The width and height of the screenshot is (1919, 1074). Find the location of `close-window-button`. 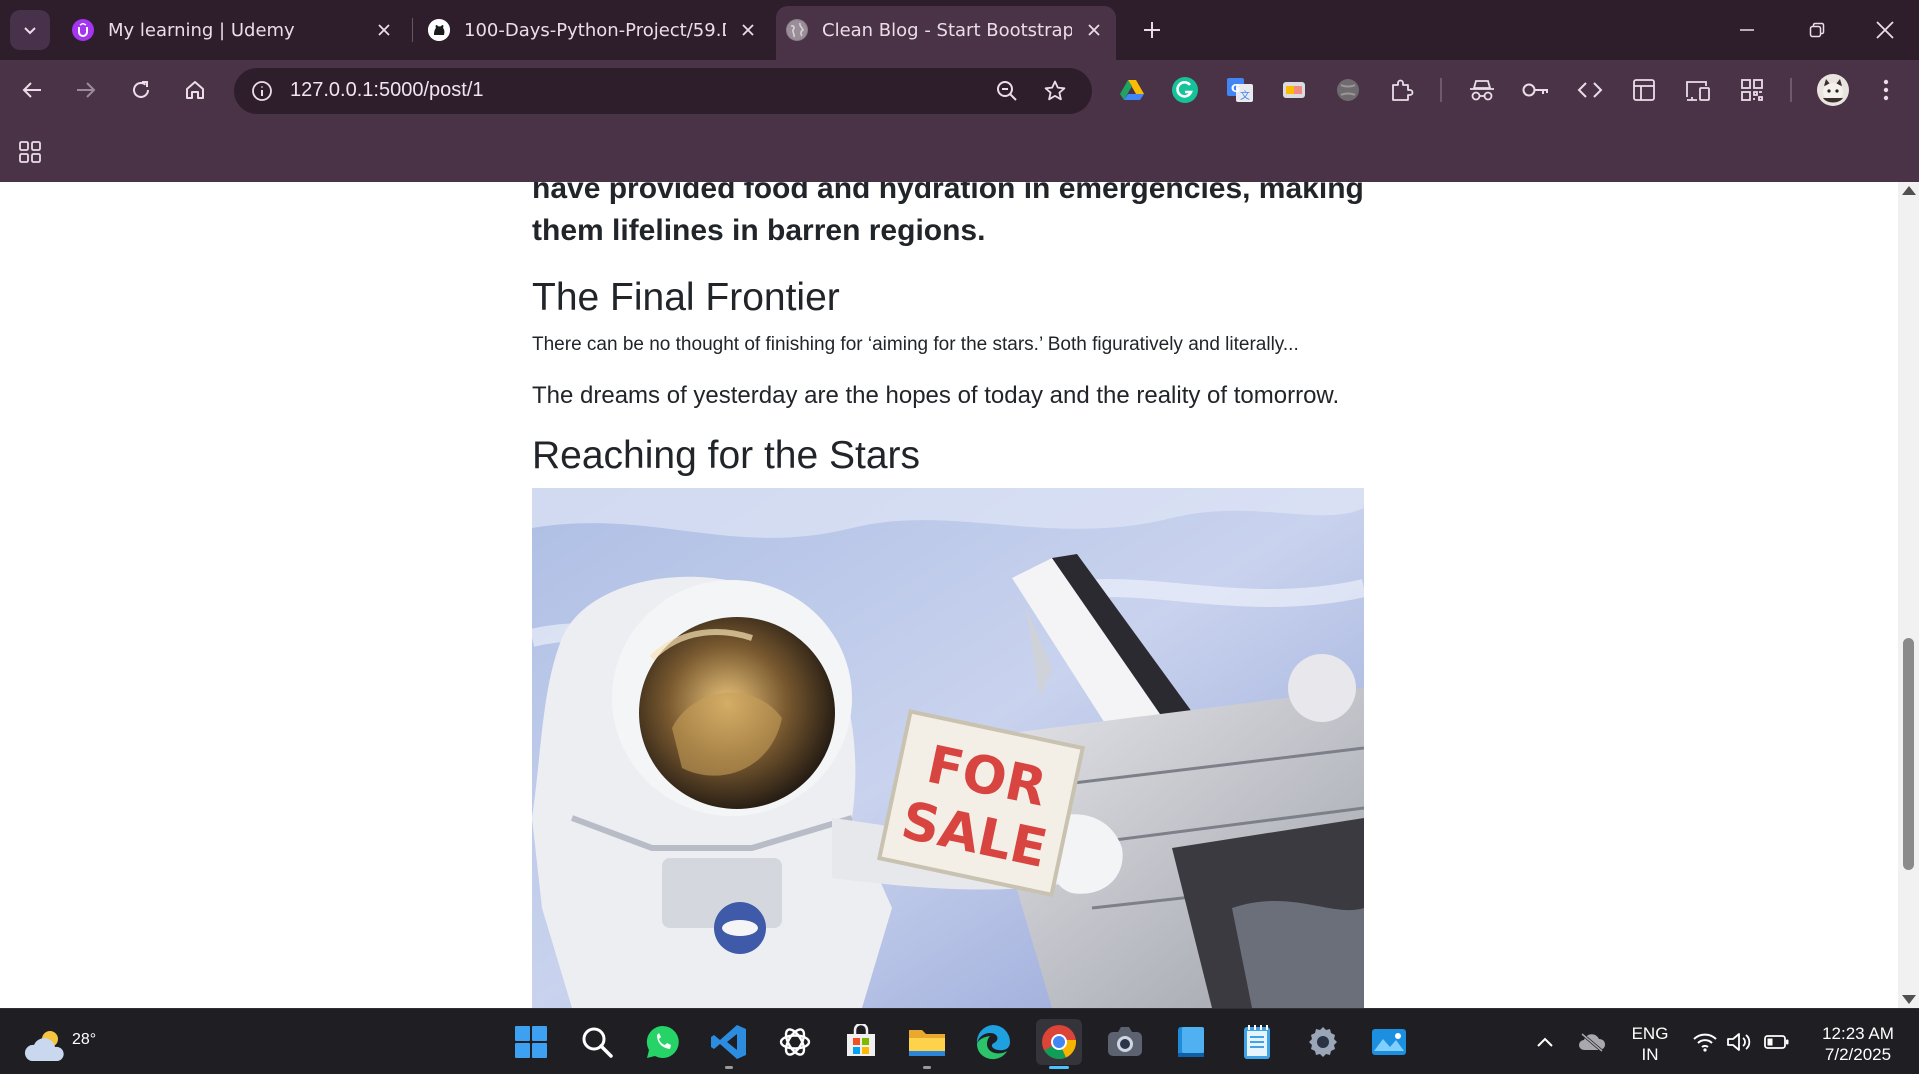

close-window-button is located at coordinates (1885, 30).